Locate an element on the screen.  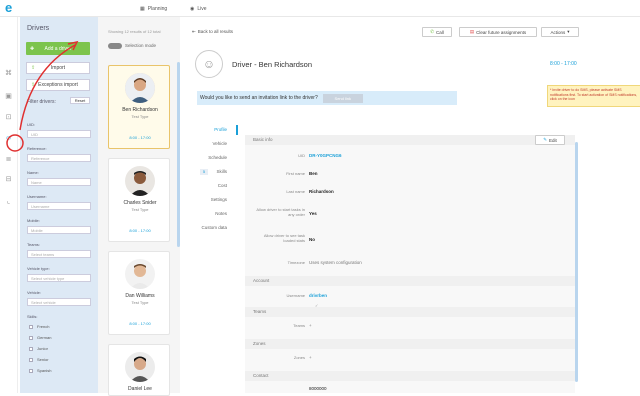
chevron-down-icon: ▾ is located at coordinates (568, 31).